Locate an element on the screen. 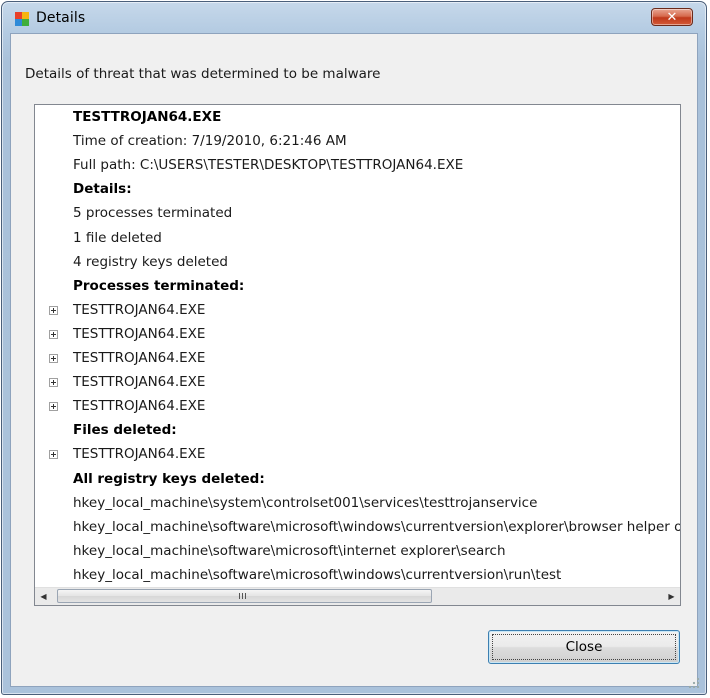 The image size is (710, 698). list-item-text: Files deleted: is located at coordinates (125, 430).